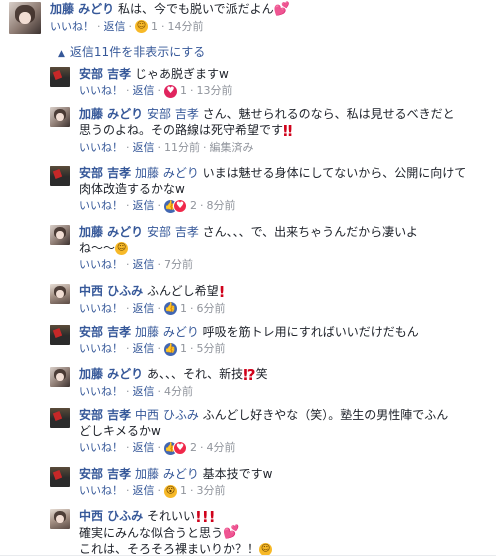 Image resolution: width=496 pixels, height=558 pixels. I want to click on comment-text: 呼吸を筋トレ用にすればいいだけだもん, so click(308, 332).